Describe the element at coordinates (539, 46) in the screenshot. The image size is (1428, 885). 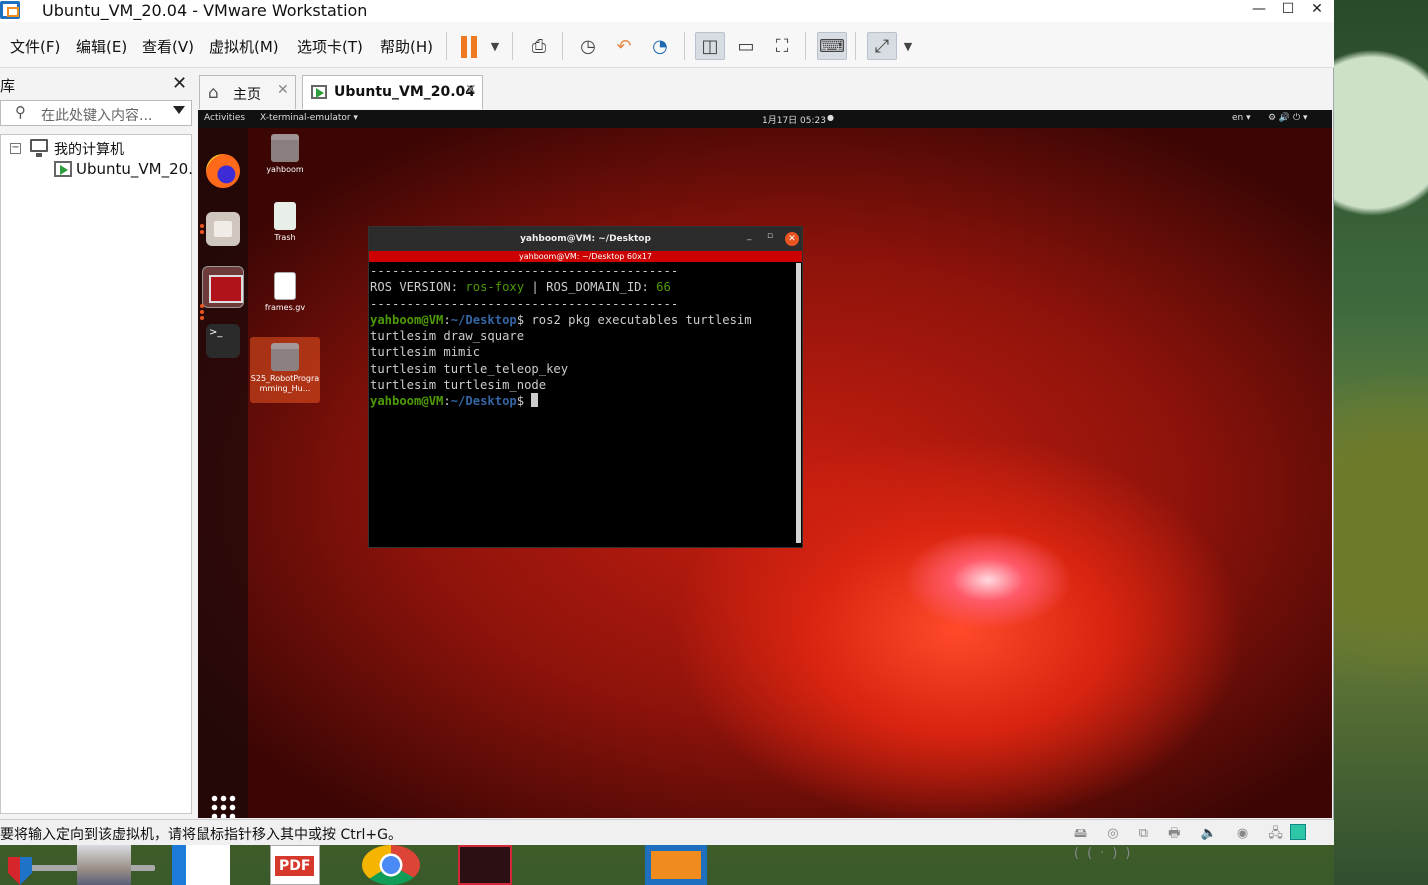
I see `send-ctrl-alt-del-icon: ⎙` at that location.